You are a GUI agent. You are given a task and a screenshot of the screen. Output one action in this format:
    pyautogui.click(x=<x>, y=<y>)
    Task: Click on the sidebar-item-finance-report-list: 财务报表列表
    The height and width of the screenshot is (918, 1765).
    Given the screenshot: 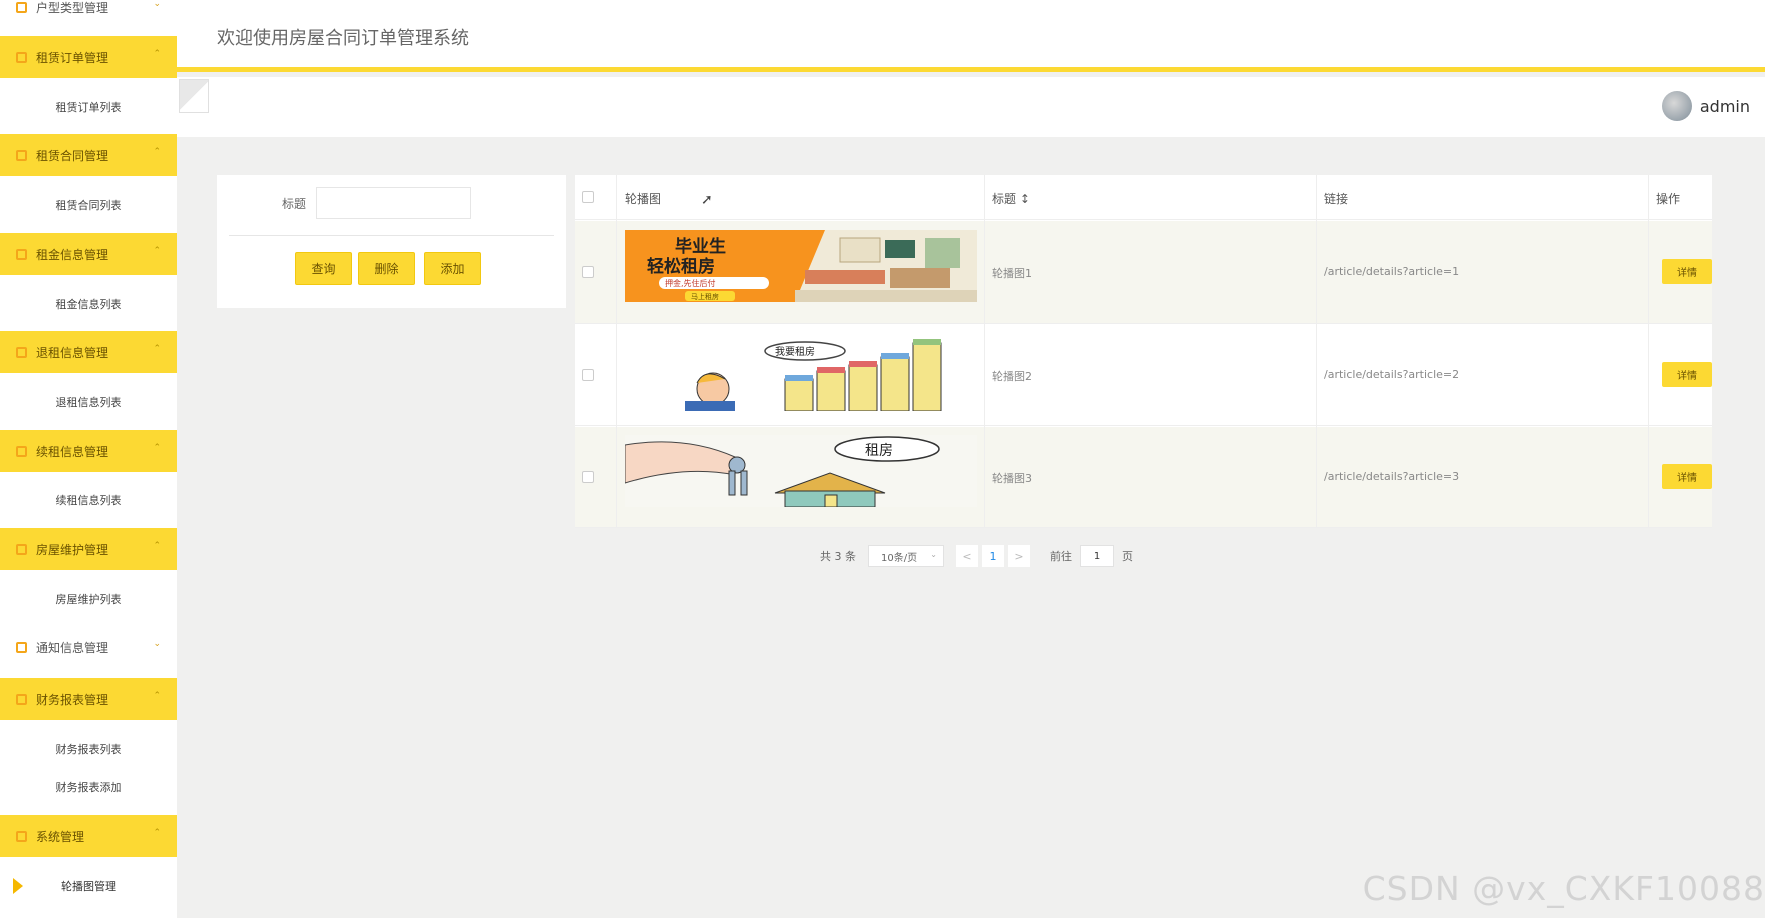 What is the action you would take?
    pyautogui.click(x=88, y=749)
    